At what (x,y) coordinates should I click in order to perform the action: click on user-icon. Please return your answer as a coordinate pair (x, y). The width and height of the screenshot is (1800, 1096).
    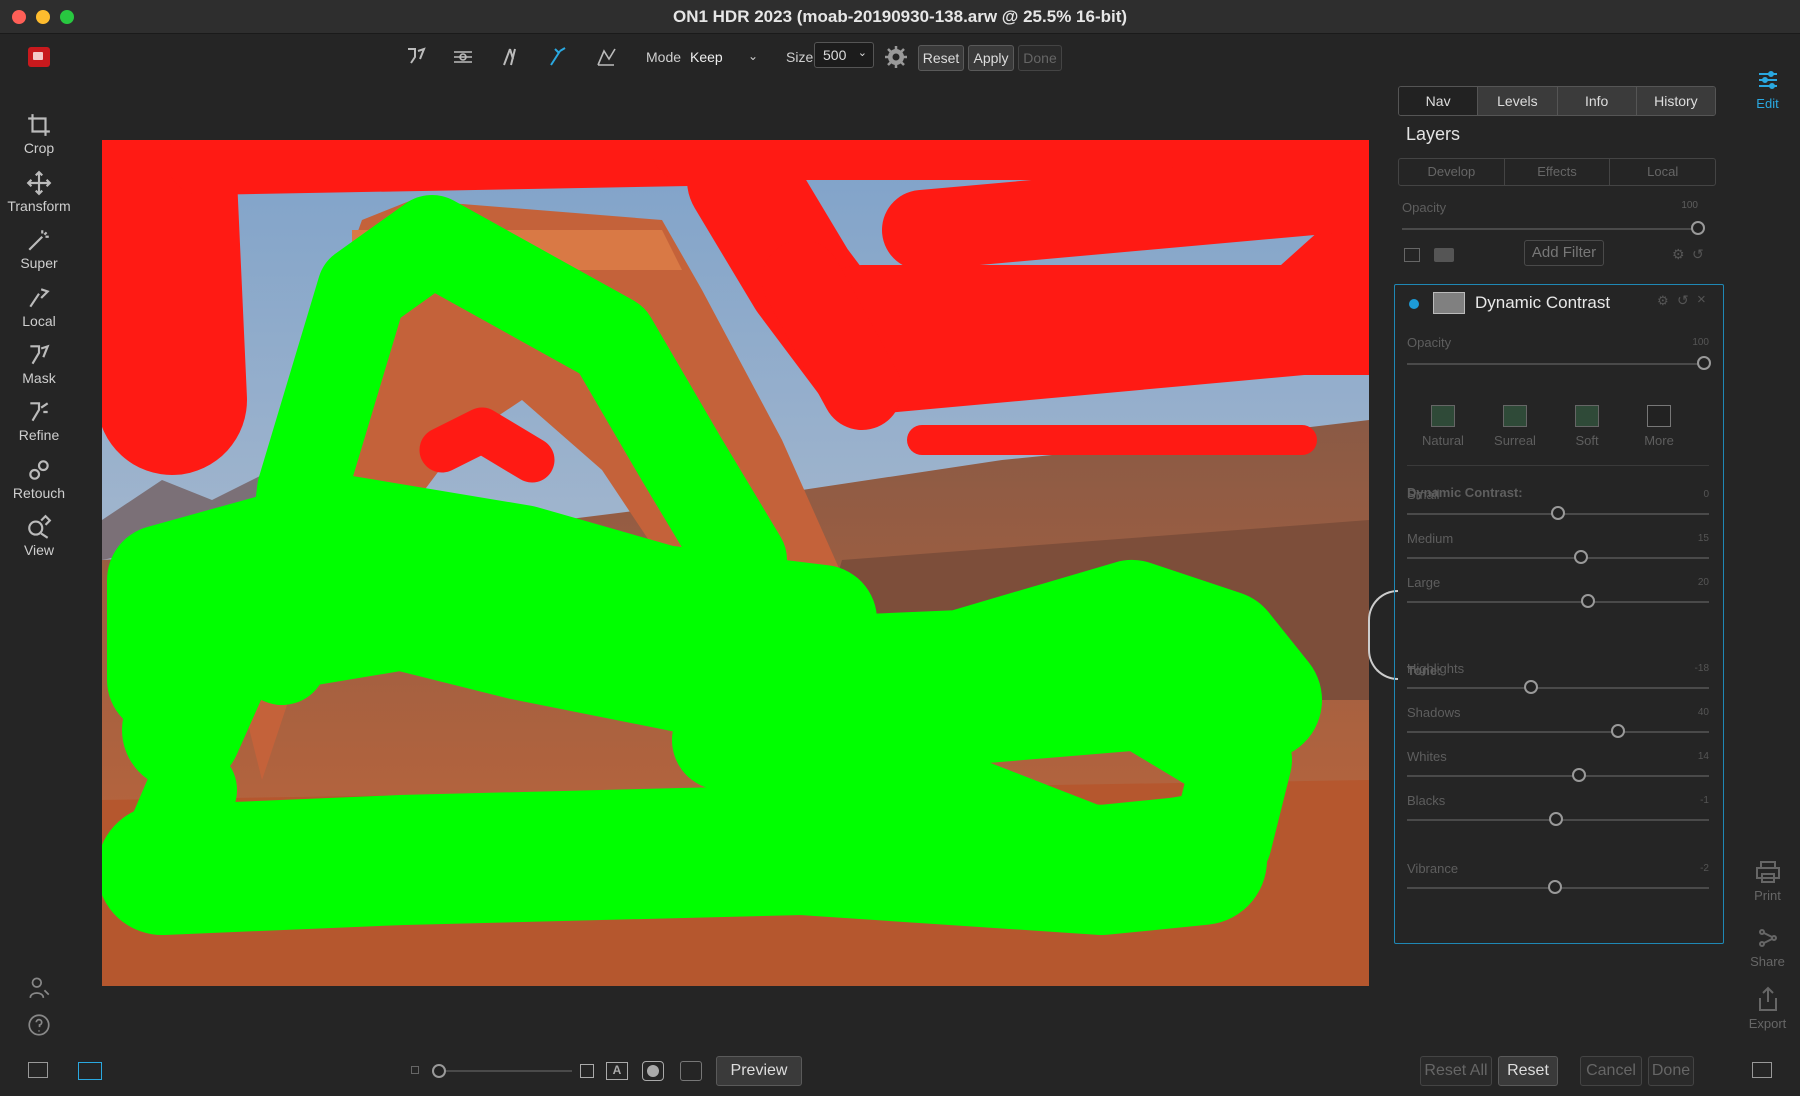
    Looking at the image, I should click on (39, 983).